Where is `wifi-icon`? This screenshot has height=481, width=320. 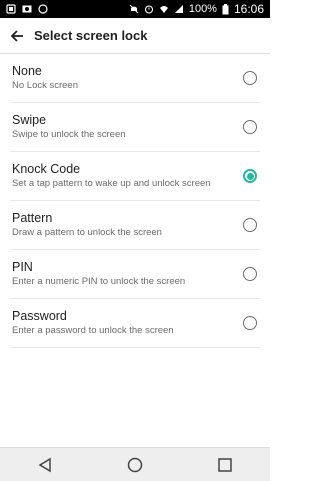
wifi-icon is located at coordinates (163, 9).